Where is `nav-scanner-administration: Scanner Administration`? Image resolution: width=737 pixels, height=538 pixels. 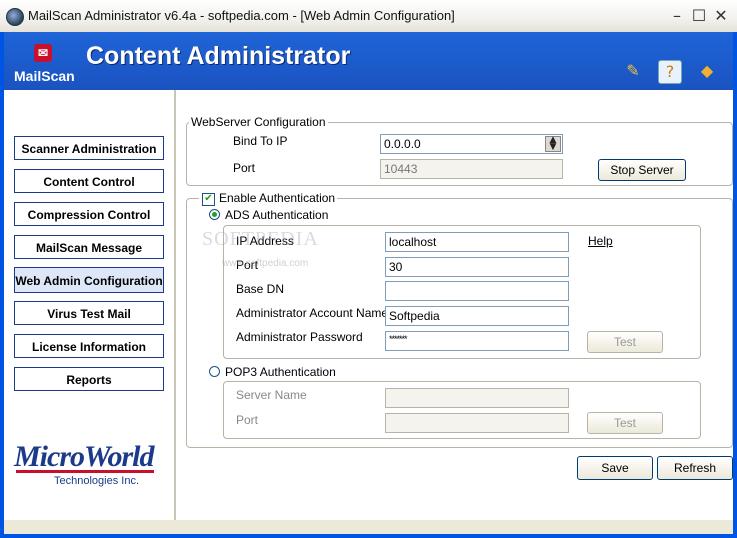 nav-scanner-administration: Scanner Administration is located at coordinates (89, 148).